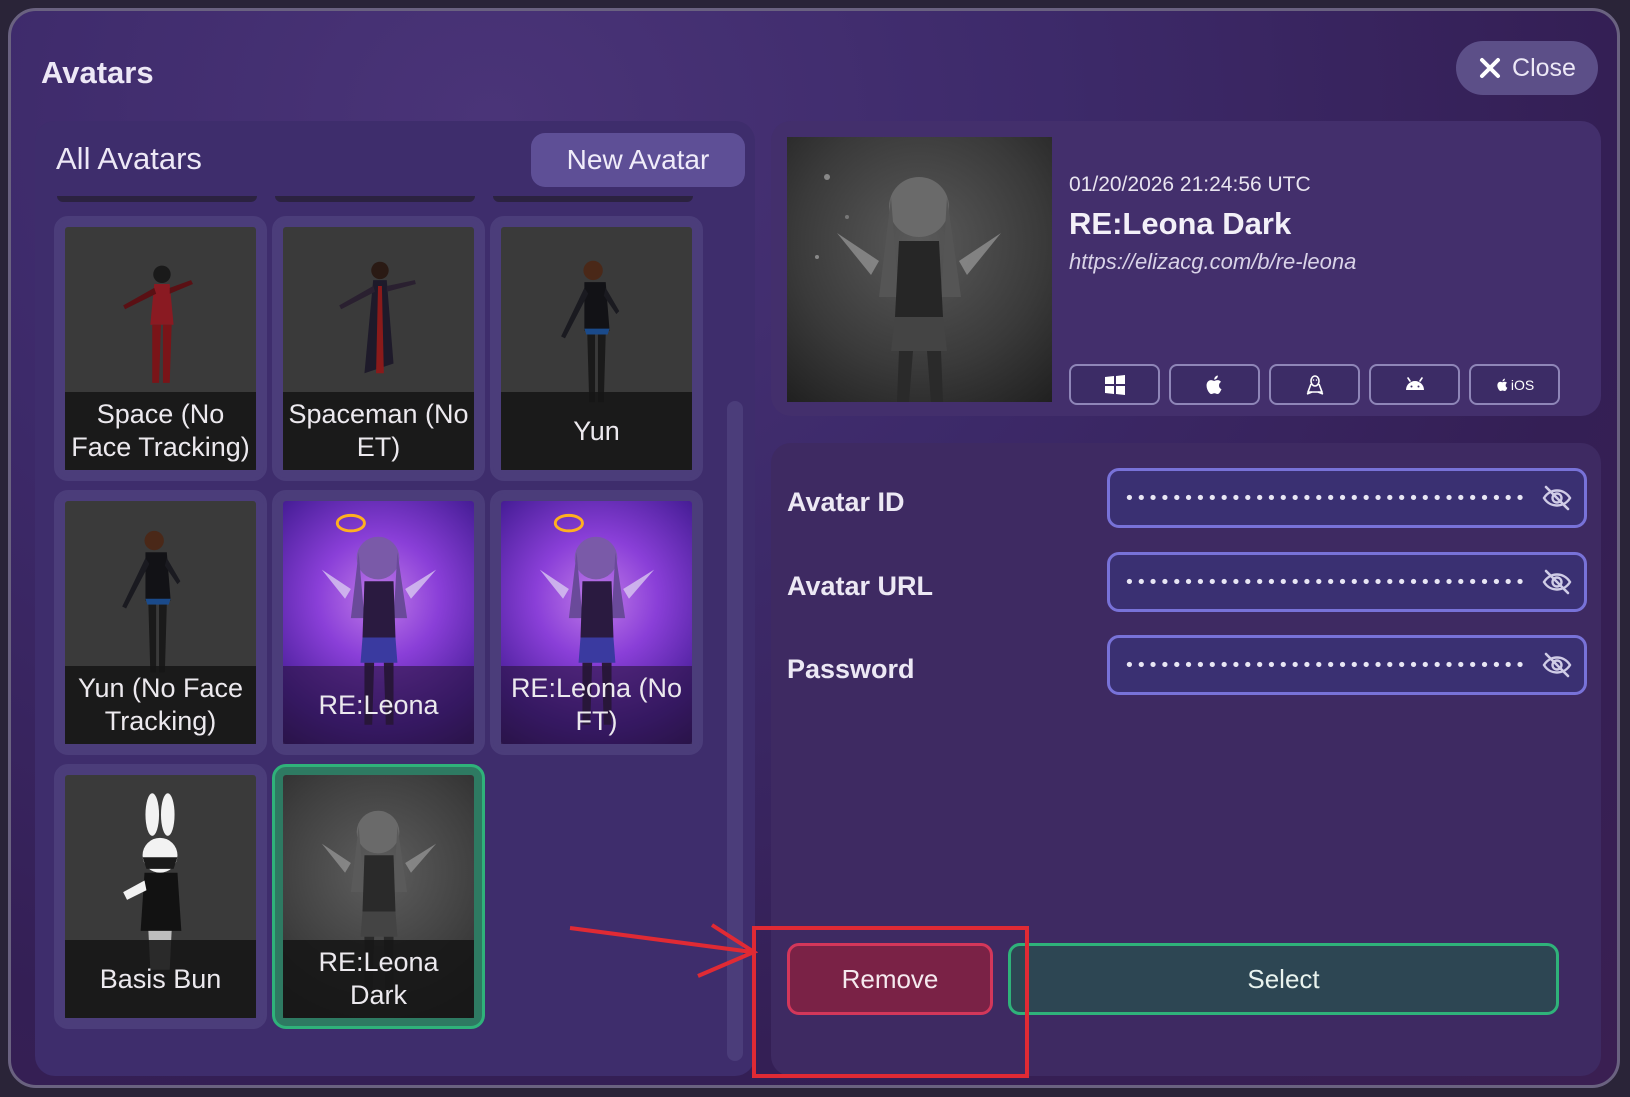 The image size is (1630, 1097). Describe the element at coordinates (160, 979) in the screenshot. I see `avatar-name: Basis Bun` at that location.